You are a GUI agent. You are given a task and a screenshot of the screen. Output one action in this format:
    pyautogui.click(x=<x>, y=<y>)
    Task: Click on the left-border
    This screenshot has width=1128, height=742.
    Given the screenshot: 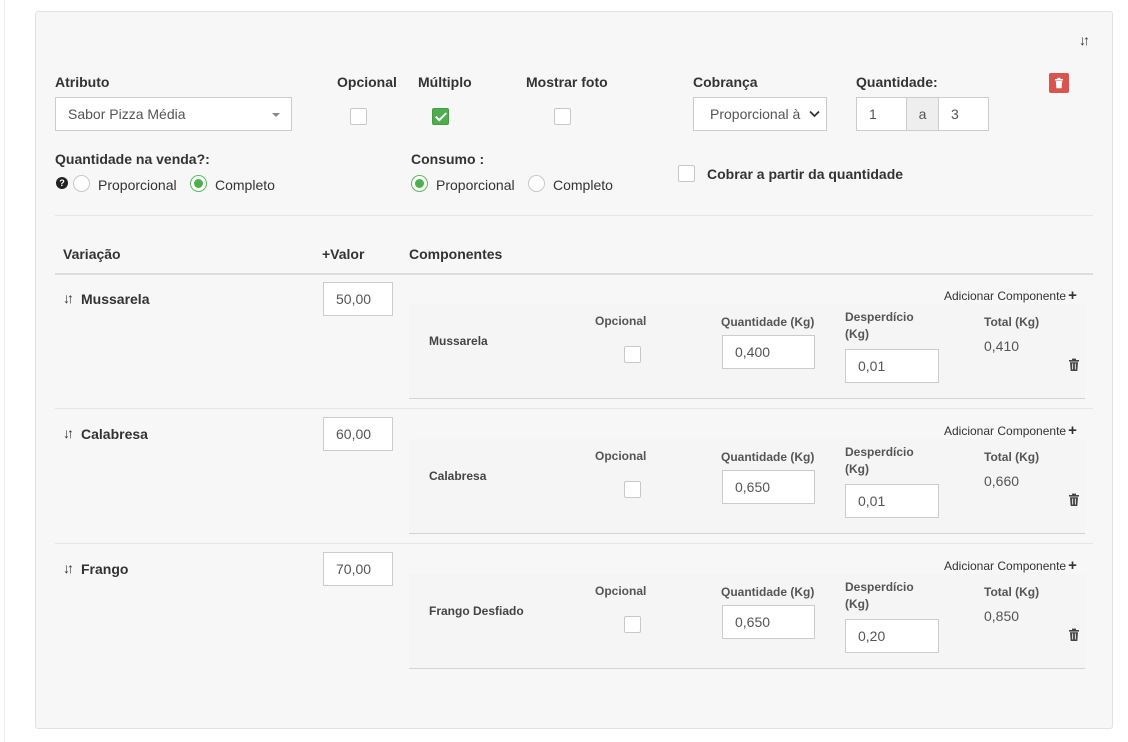 What is the action you would take?
    pyautogui.click(x=4, y=371)
    